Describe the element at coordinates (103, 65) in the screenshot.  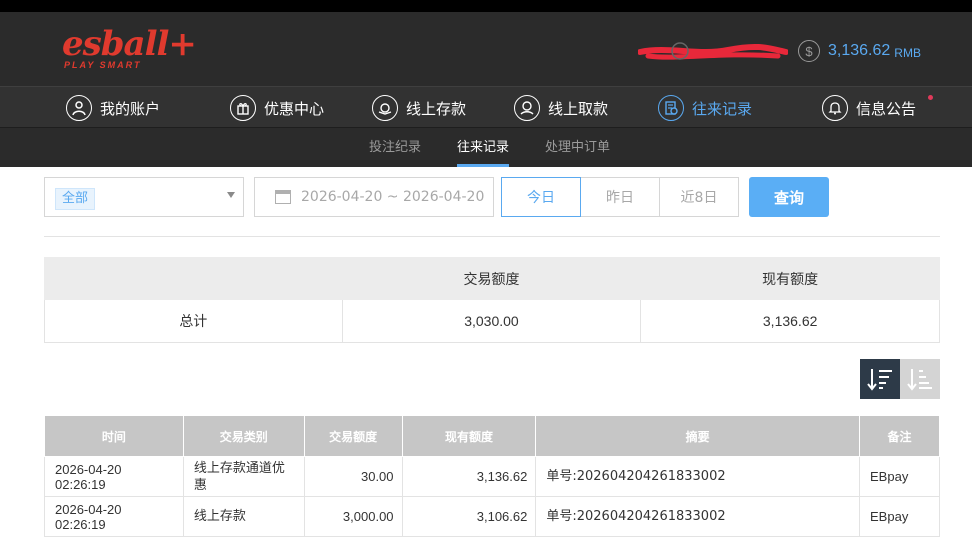
I see `brand-tagline: PLAY SMART` at that location.